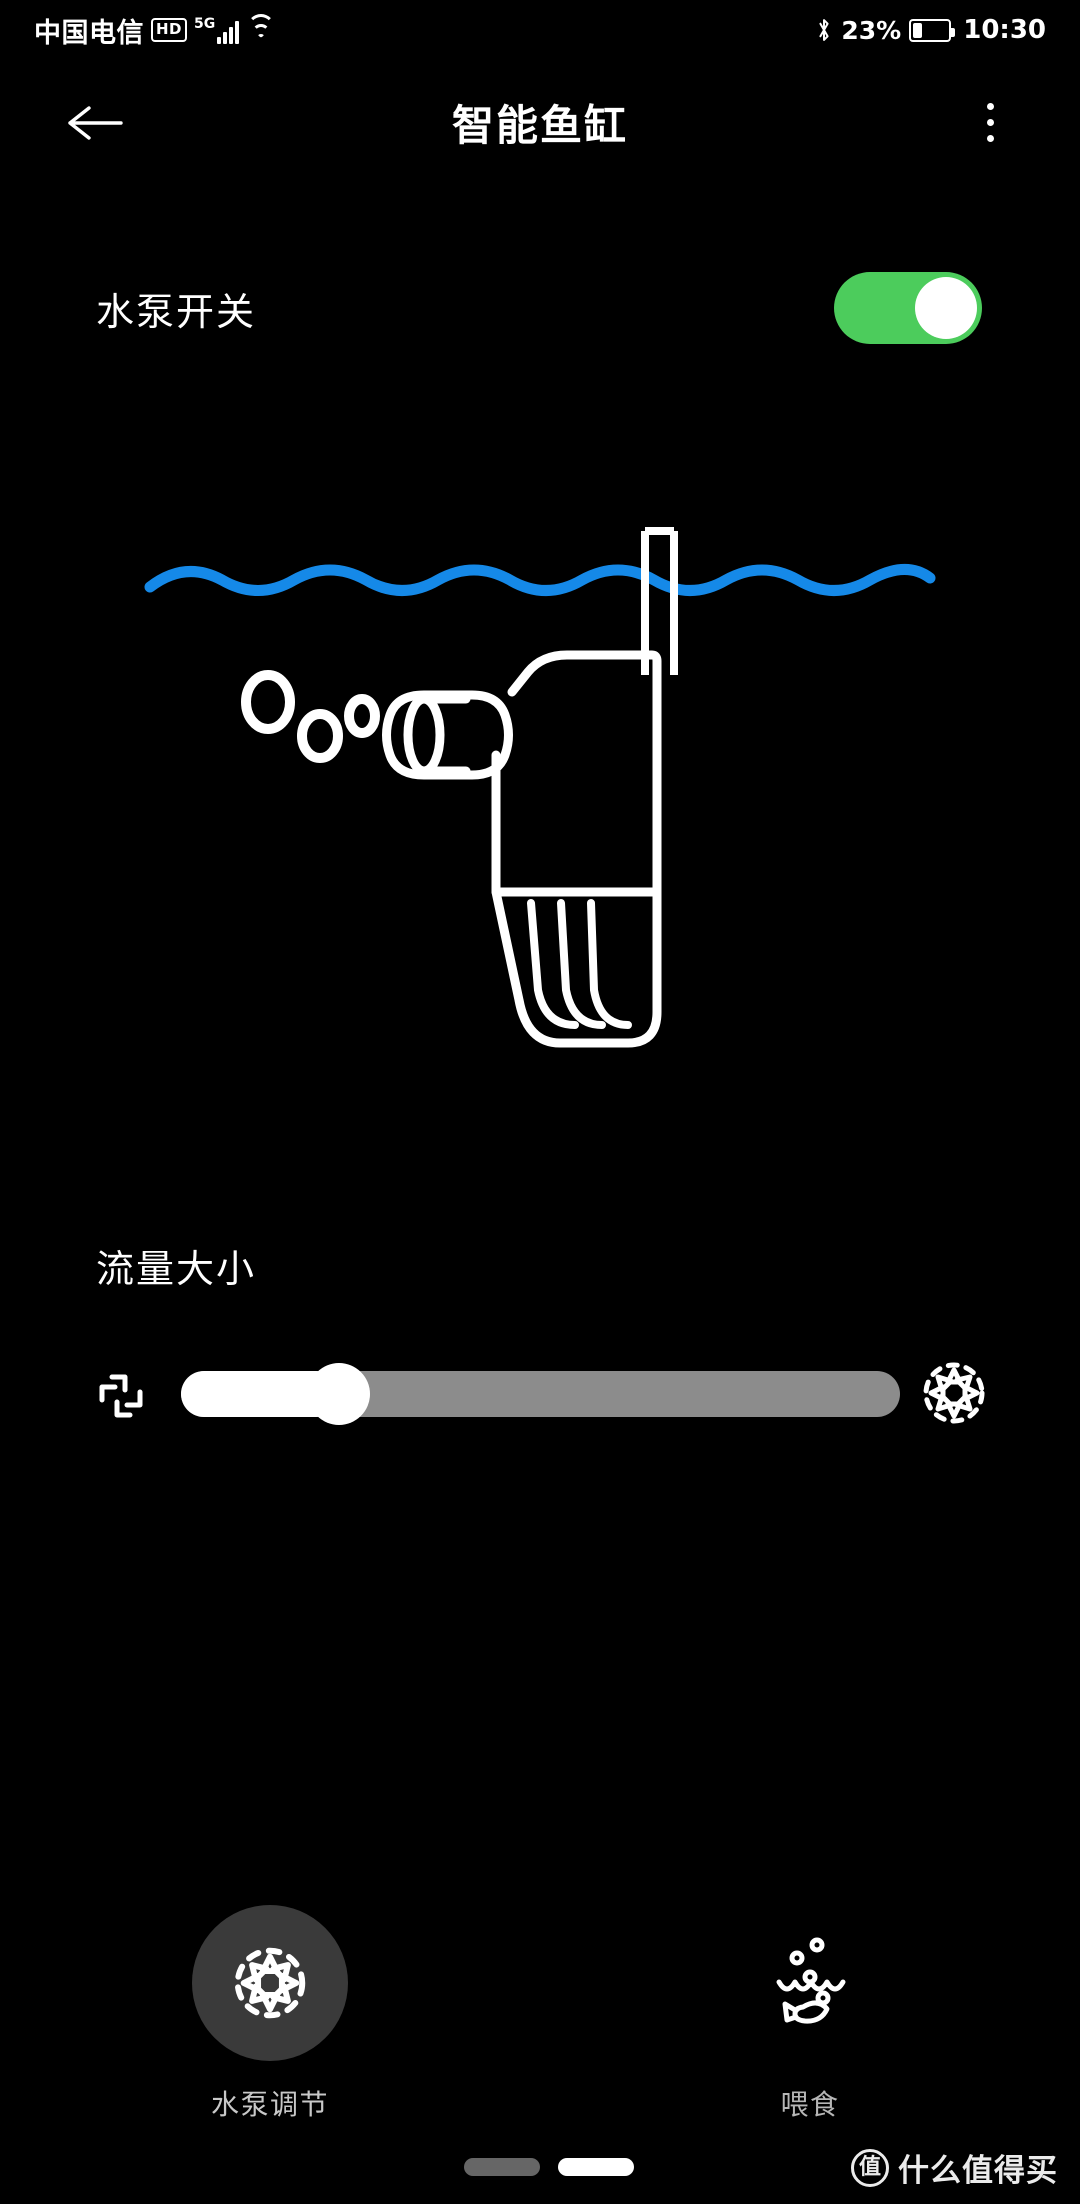 The width and height of the screenshot is (1080, 2204). Describe the element at coordinates (990, 106) in the screenshot. I see `more-vertical-icon` at that location.